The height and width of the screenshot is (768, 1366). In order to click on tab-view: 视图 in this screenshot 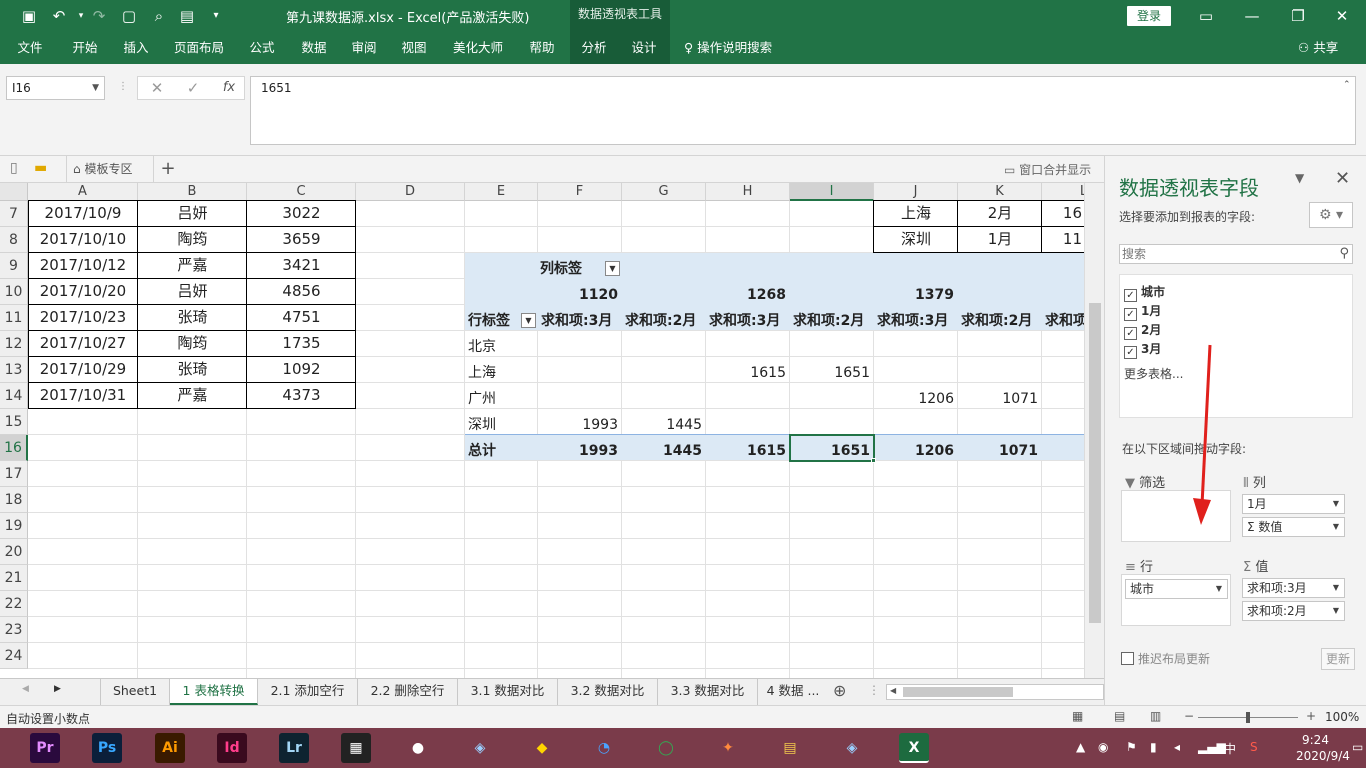, I will do `click(414, 48)`.